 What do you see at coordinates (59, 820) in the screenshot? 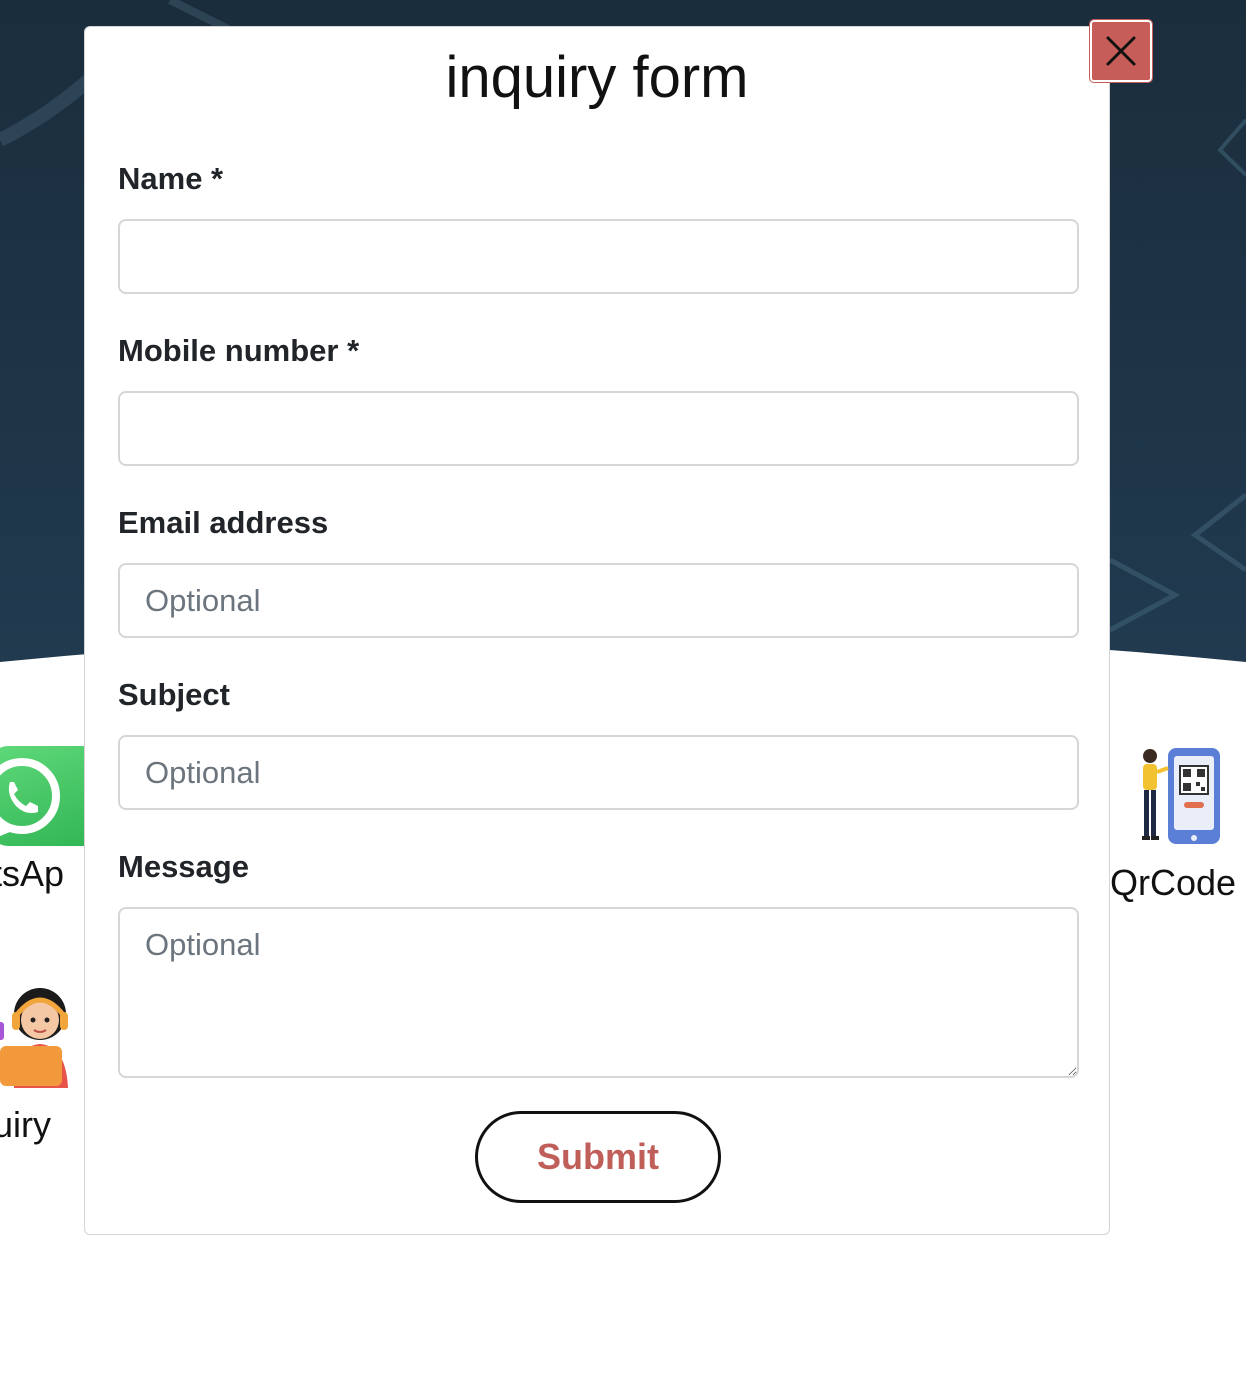
I see `whatsapp-tile: atsAp` at bounding box center [59, 820].